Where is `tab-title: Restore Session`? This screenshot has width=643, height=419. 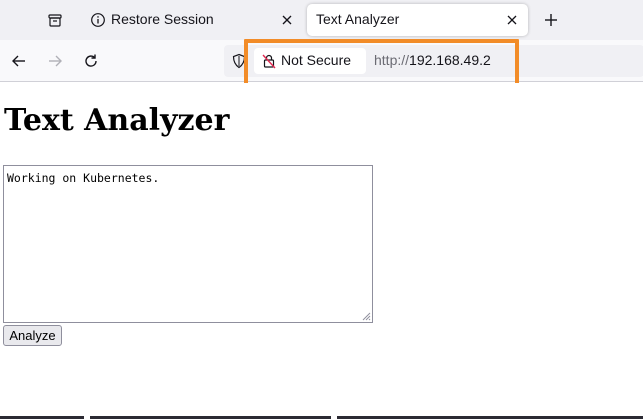
tab-title: Restore Session is located at coordinates (162, 19).